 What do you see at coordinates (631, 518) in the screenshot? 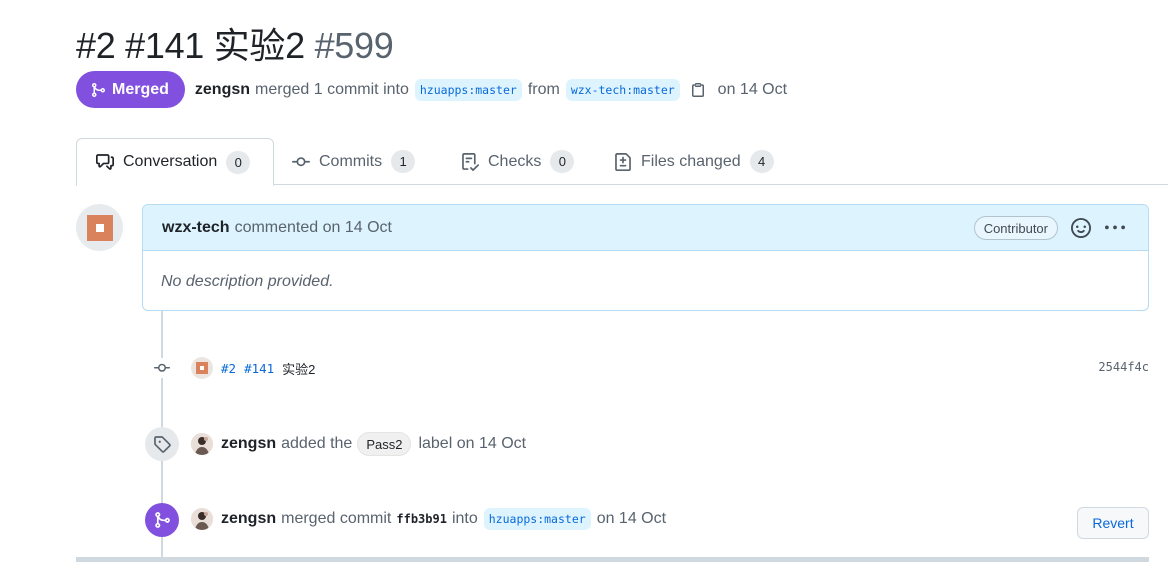
I see `merge-event-date: on 14 Oct` at bounding box center [631, 518].